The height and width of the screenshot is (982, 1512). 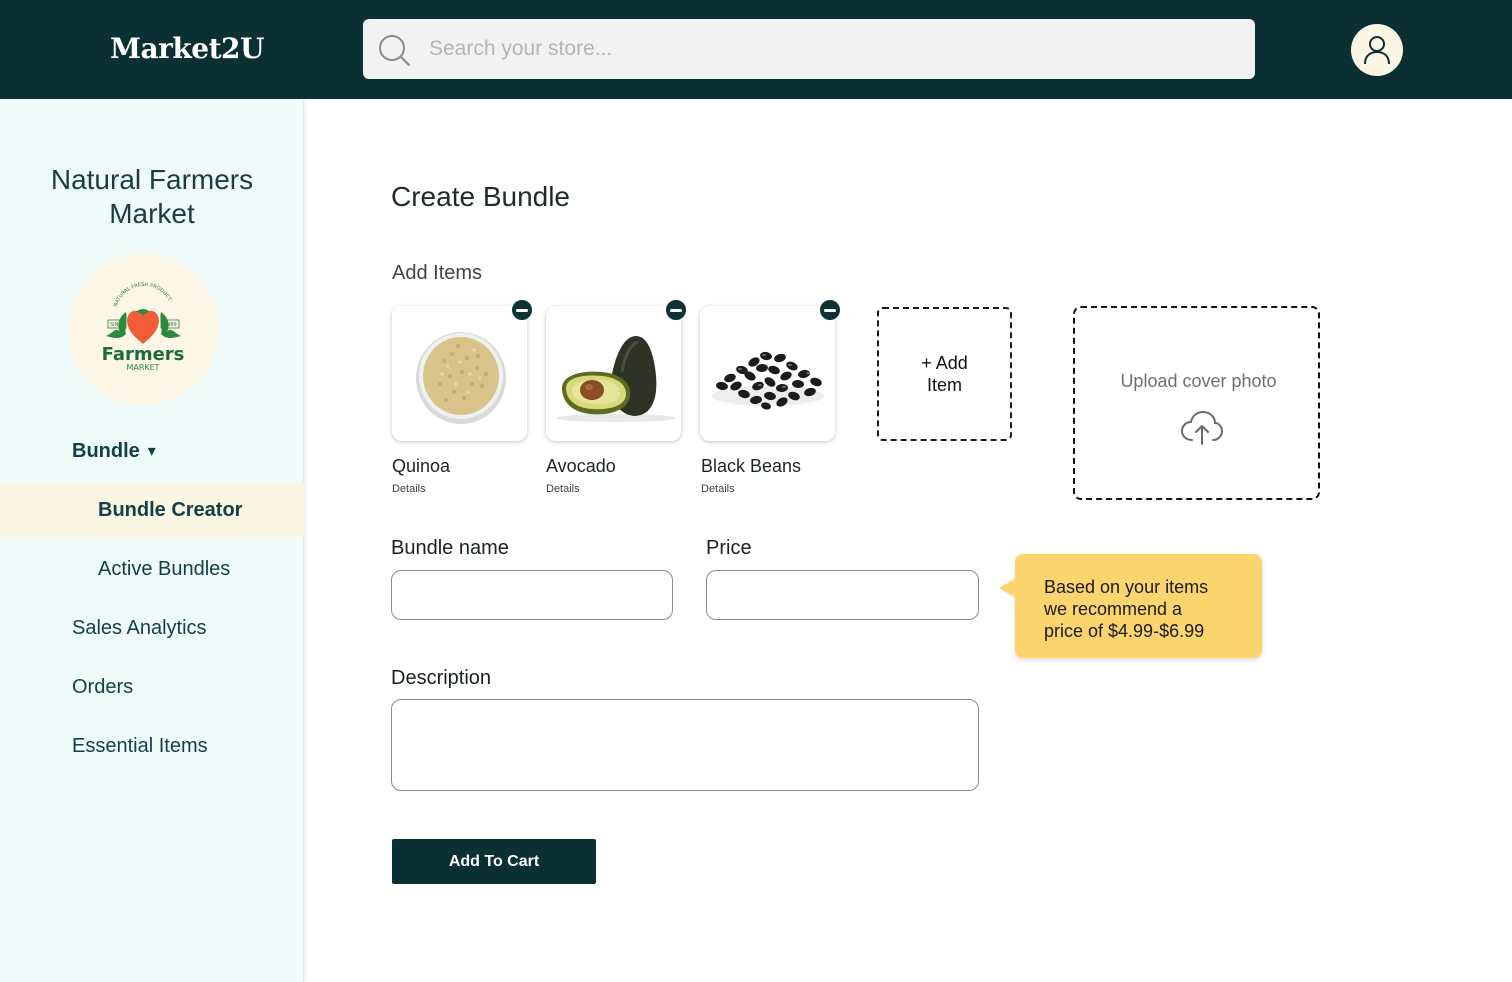 I want to click on nav-bundle: Bundle ▾, so click(x=152, y=451).